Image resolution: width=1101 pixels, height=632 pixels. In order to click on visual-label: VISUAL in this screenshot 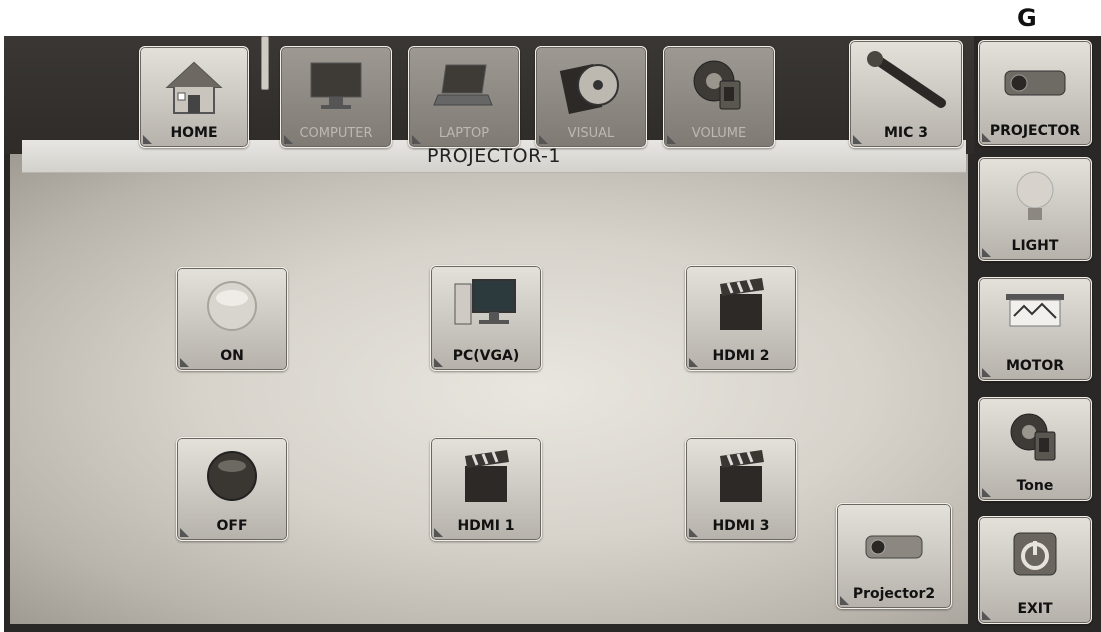, I will do `click(591, 133)`.